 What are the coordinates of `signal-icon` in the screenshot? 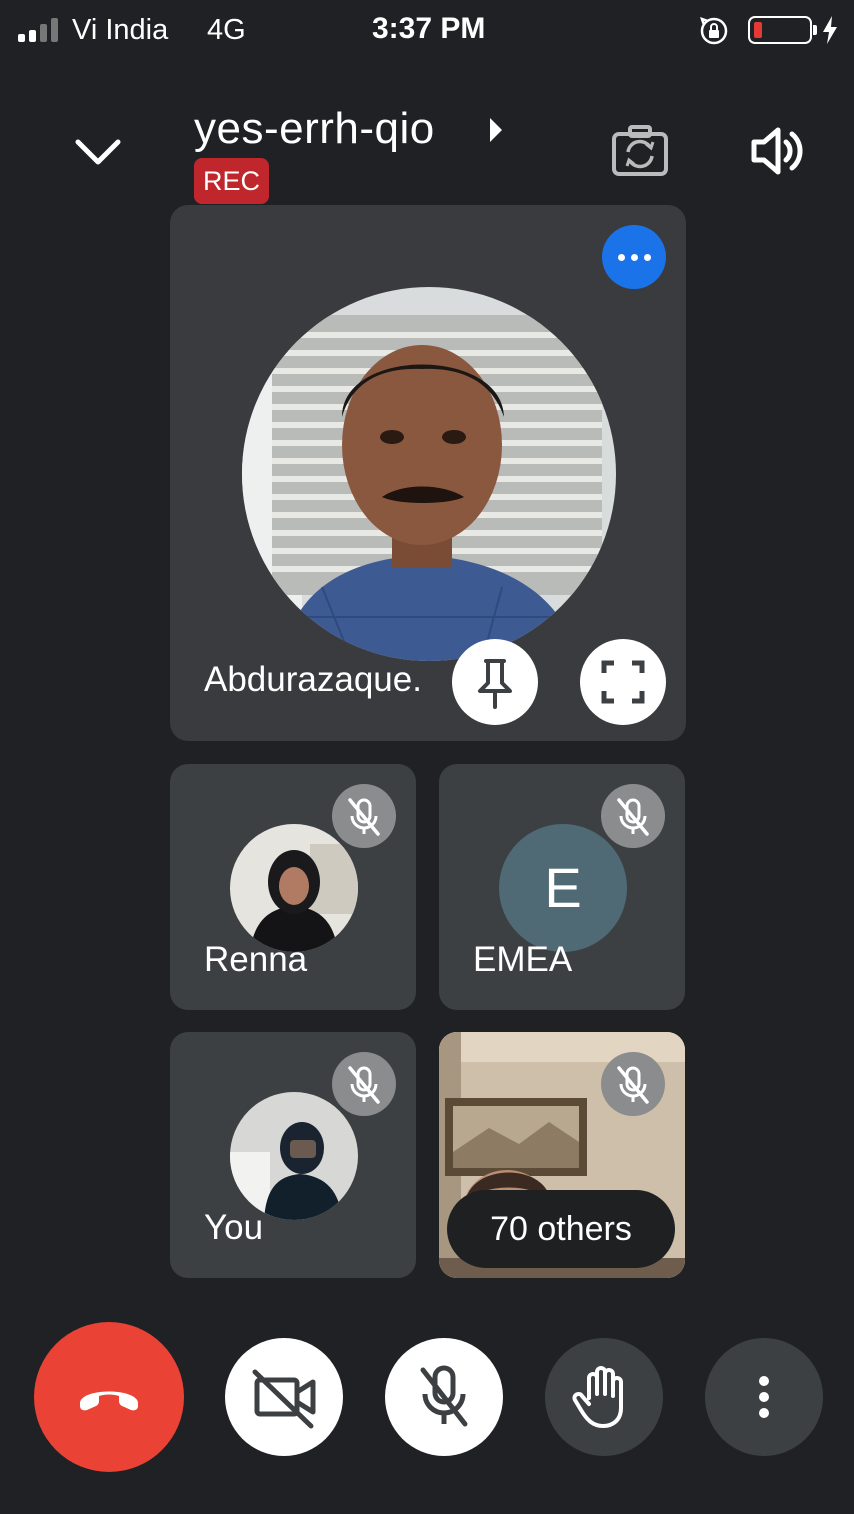 It's located at (38, 29).